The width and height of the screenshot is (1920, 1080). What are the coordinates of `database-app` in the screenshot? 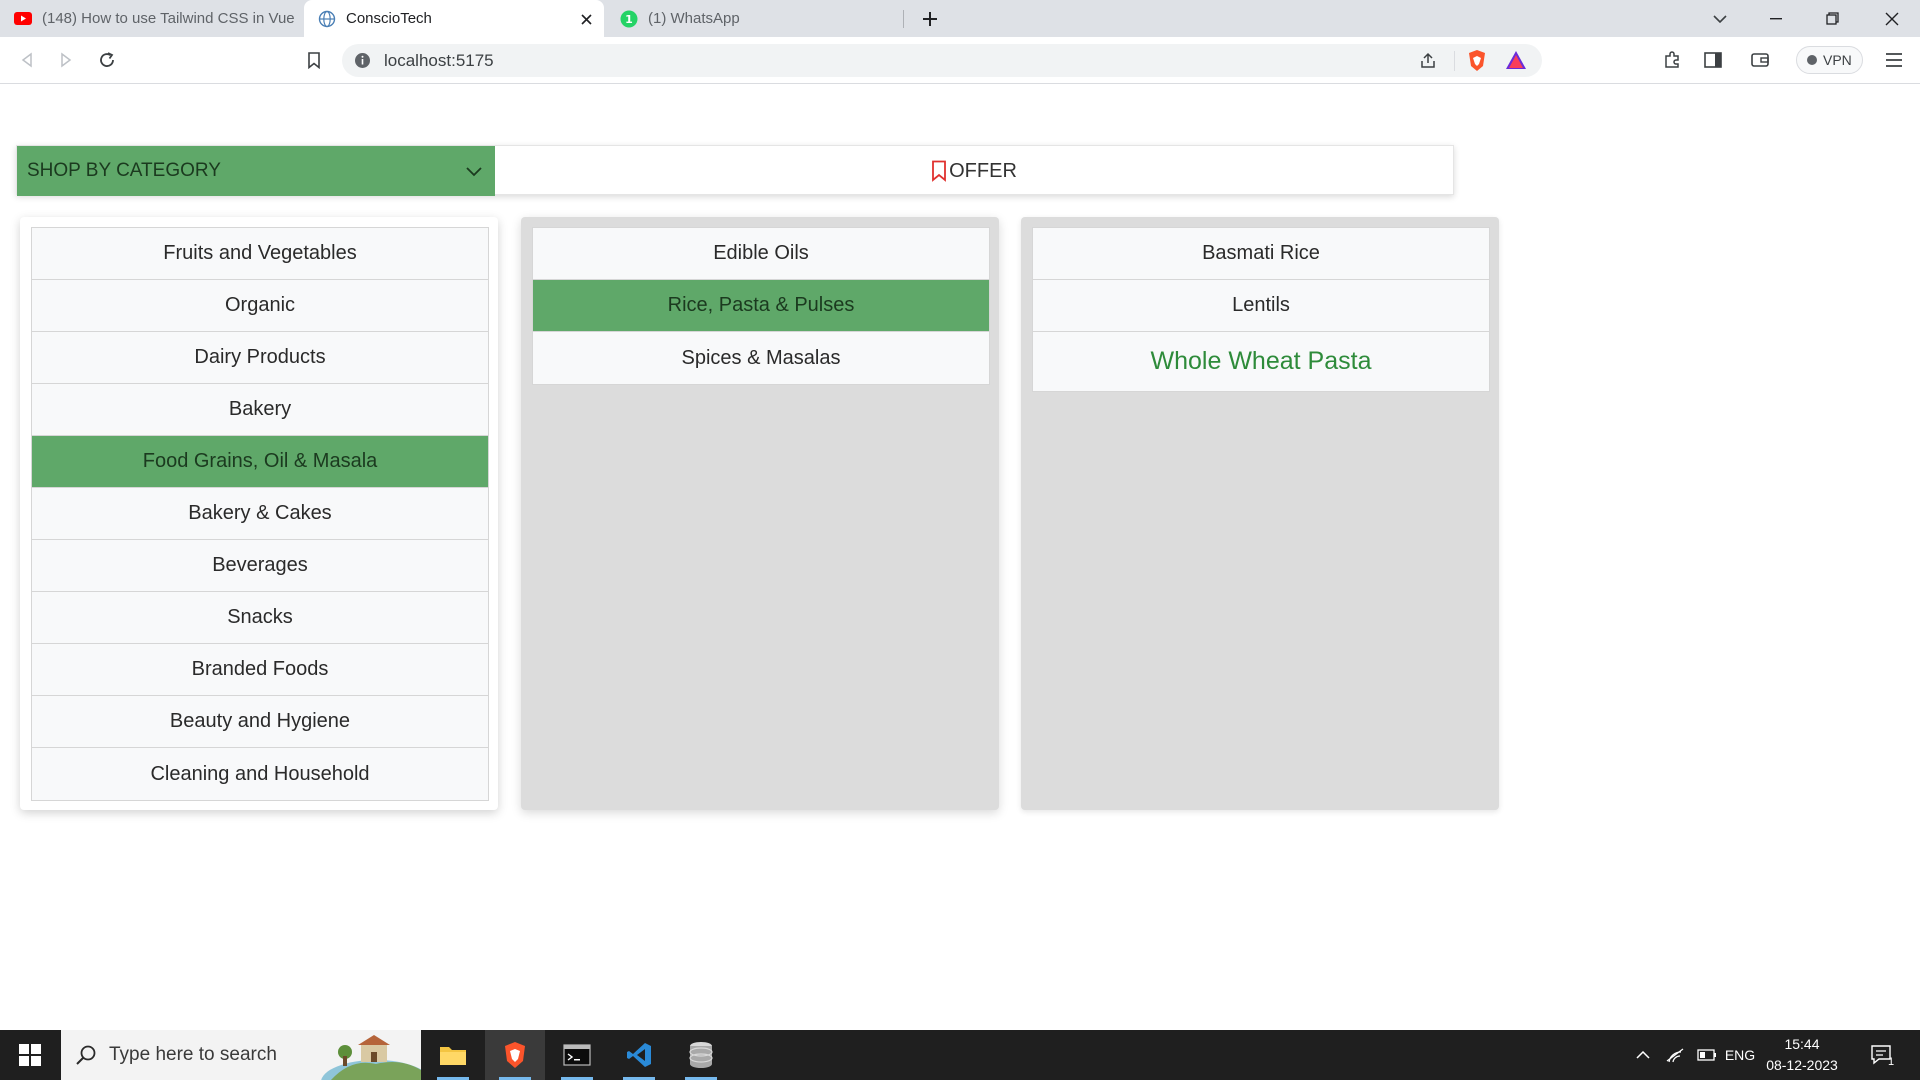 It's located at (701, 1055).